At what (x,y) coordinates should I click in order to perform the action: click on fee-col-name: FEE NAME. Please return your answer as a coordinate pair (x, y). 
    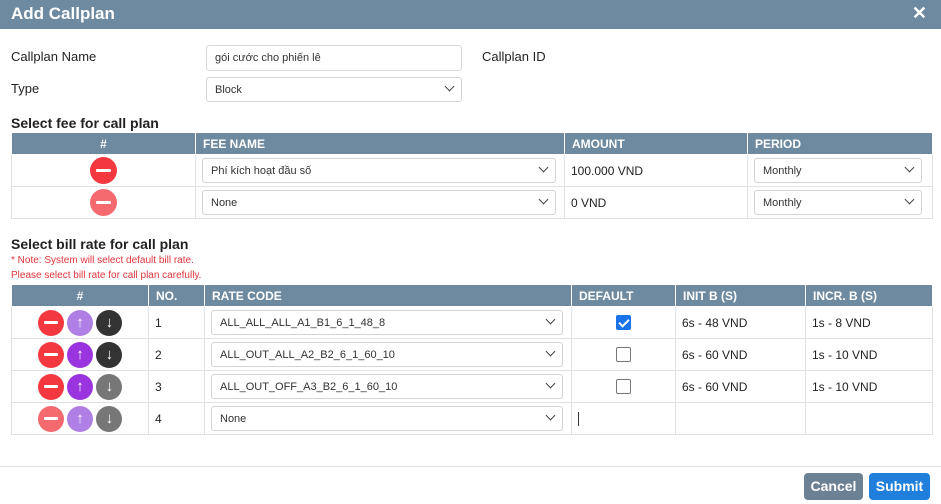
    Looking at the image, I should click on (380, 143).